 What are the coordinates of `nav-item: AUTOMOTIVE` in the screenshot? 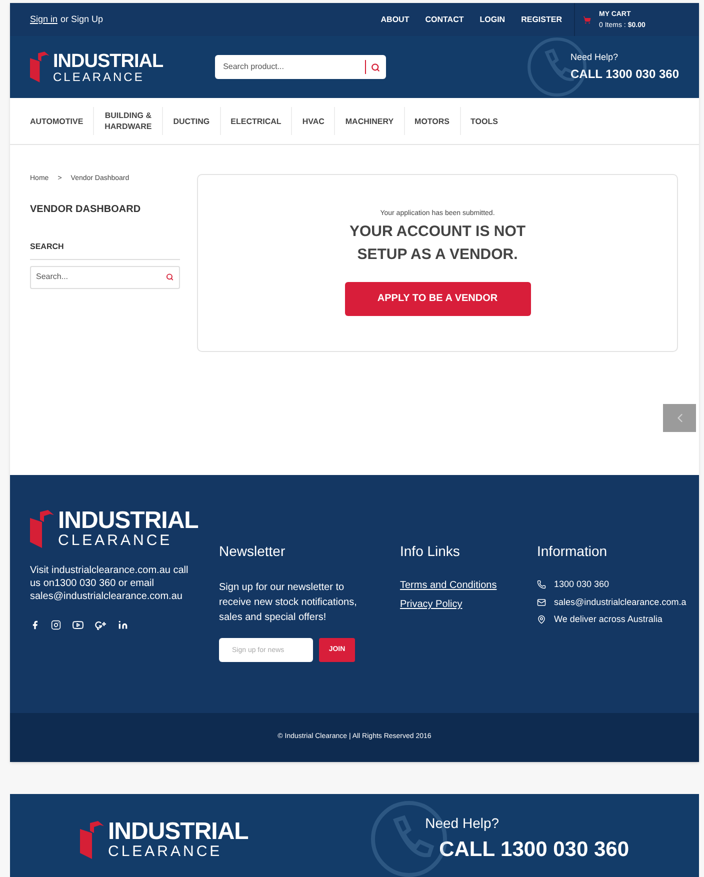 It's located at (57, 121).